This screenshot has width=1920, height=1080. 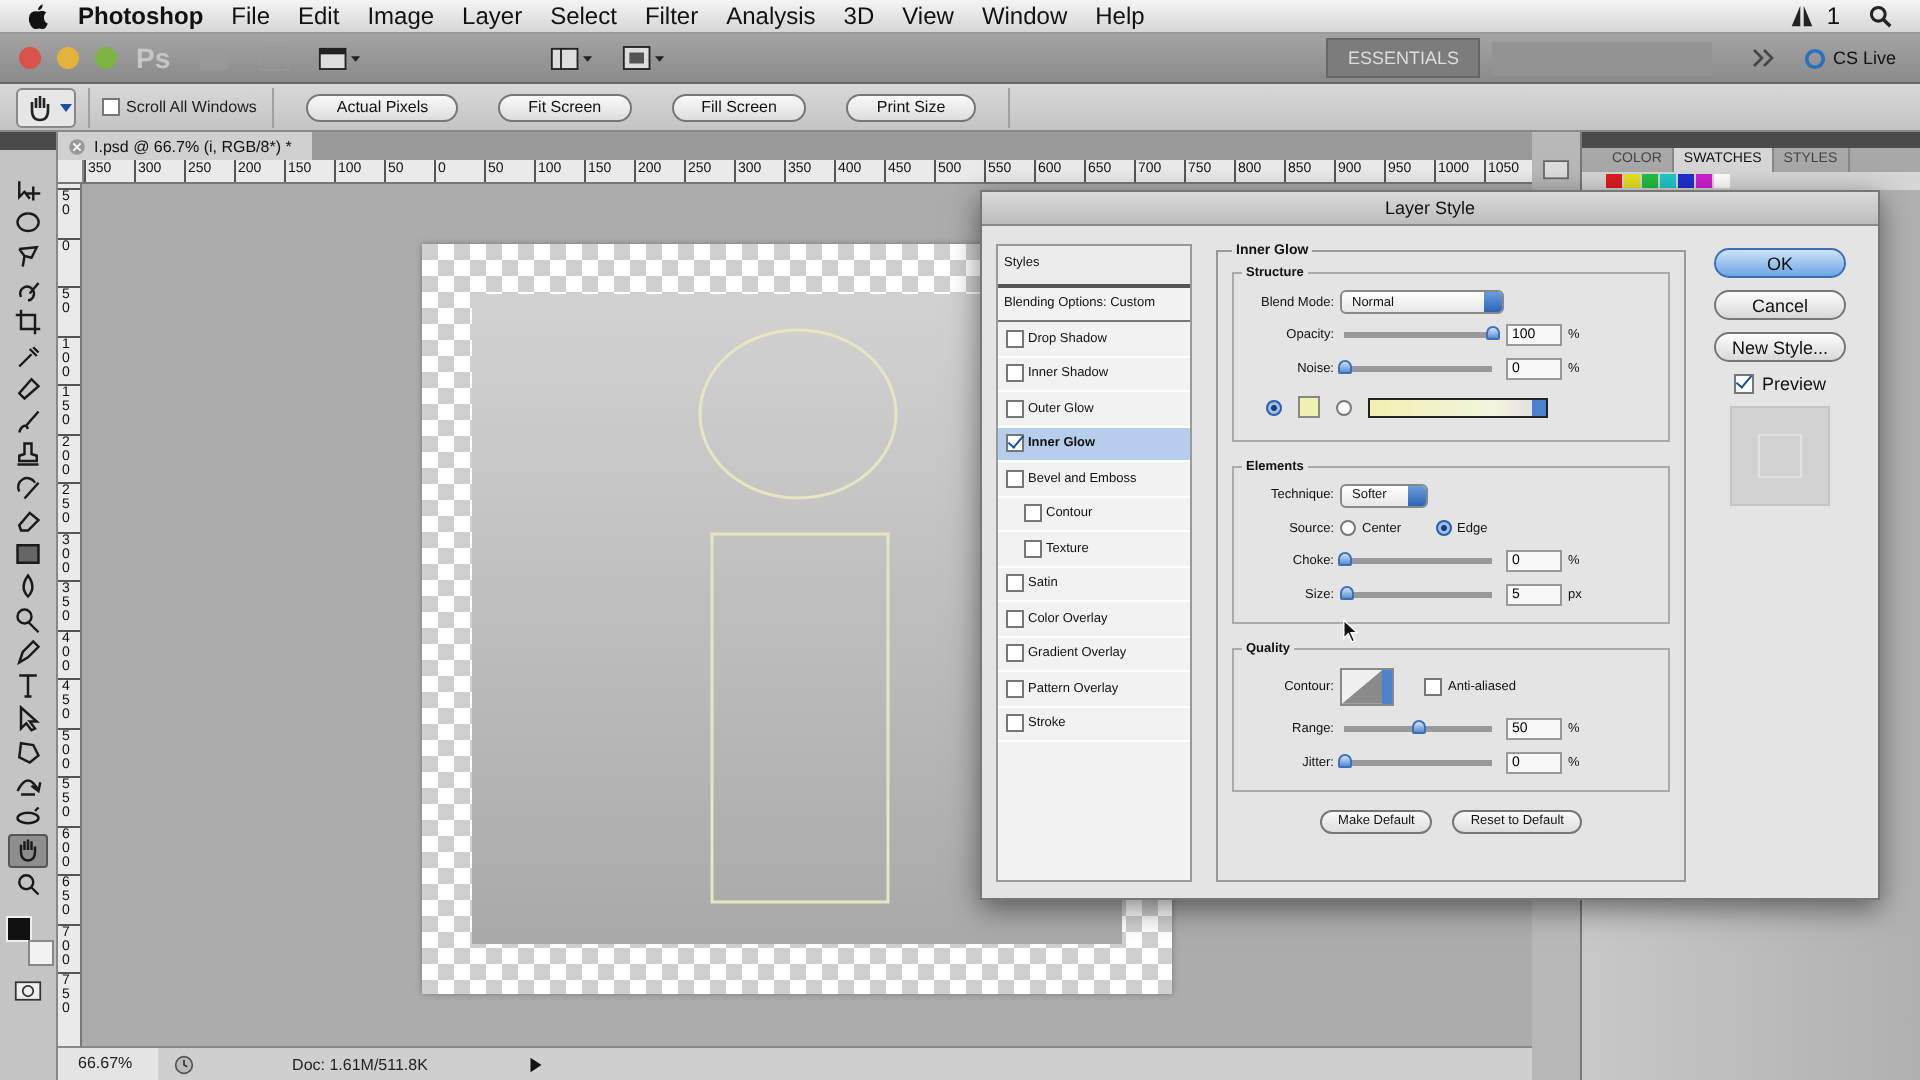 What do you see at coordinates (565, 107) in the screenshot?
I see `view-button: Fit Screen` at bounding box center [565, 107].